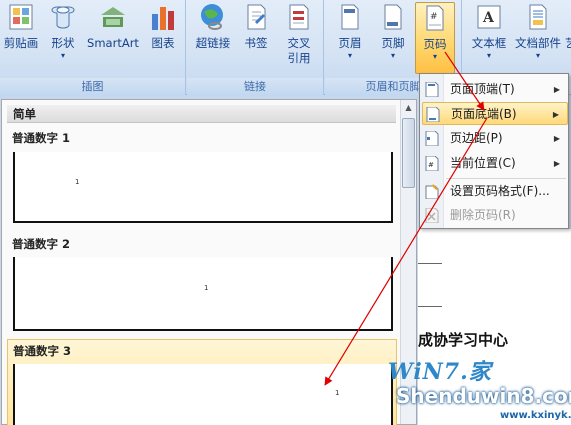 The image size is (571, 425). What do you see at coordinates (163, 43) in the screenshot?
I see `chart-label: 图表` at bounding box center [163, 43].